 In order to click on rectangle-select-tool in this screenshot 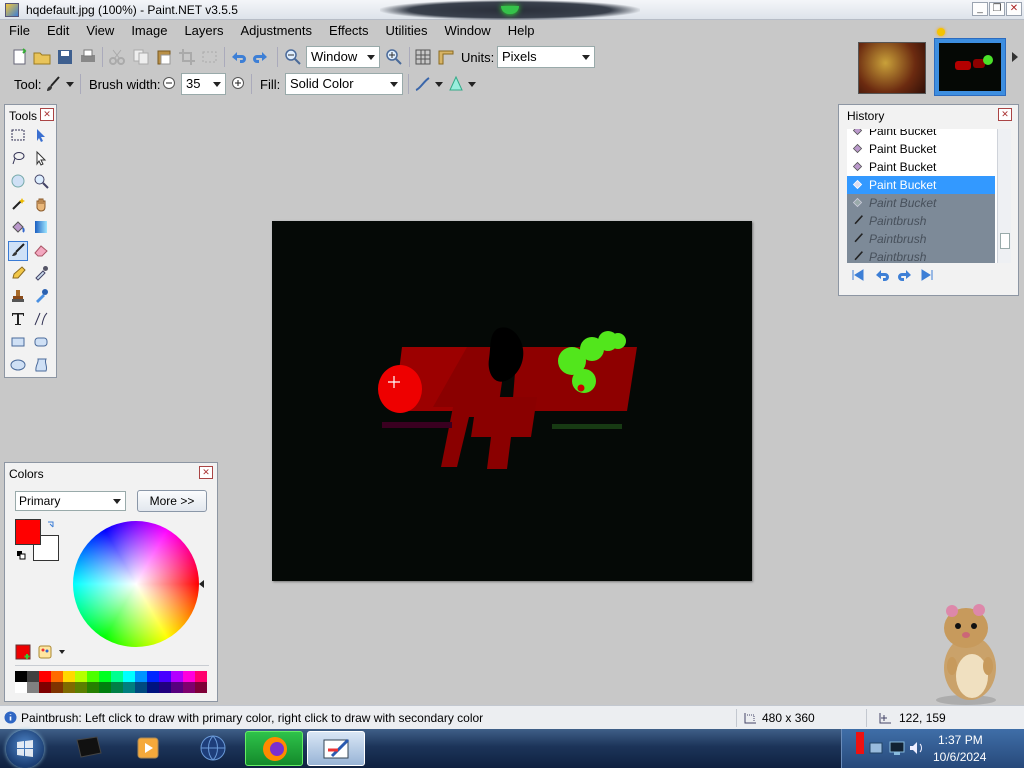, I will do `click(18, 136)`.